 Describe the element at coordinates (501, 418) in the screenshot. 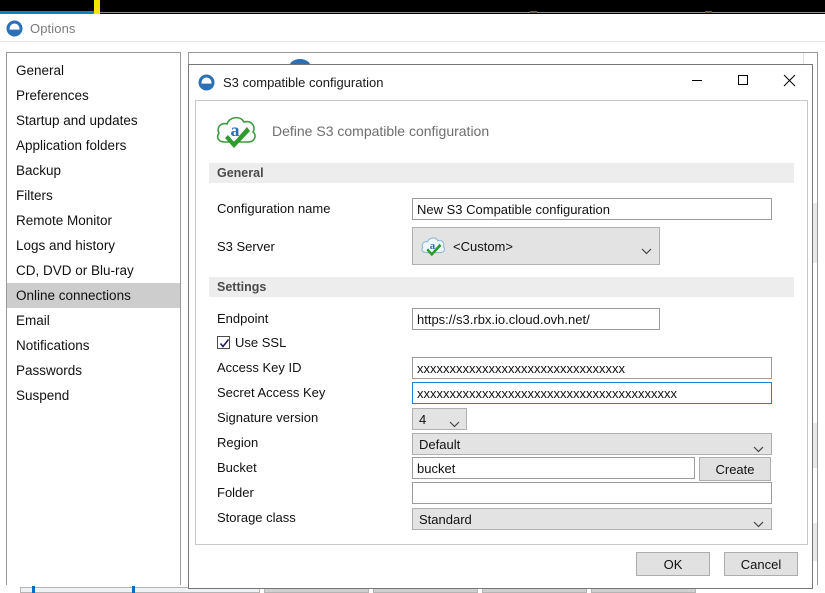

I see `field-signature-version: Signature version 4` at that location.